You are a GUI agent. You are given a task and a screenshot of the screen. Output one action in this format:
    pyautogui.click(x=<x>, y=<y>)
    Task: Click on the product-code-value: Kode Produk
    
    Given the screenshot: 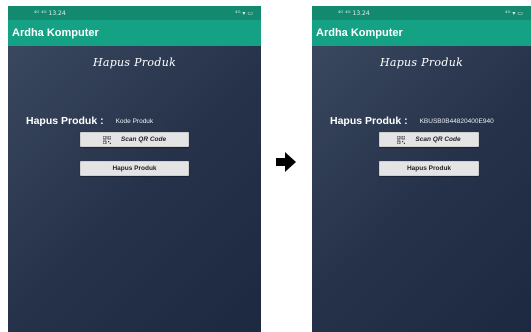 What is the action you would take?
    pyautogui.click(x=134, y=121)
    